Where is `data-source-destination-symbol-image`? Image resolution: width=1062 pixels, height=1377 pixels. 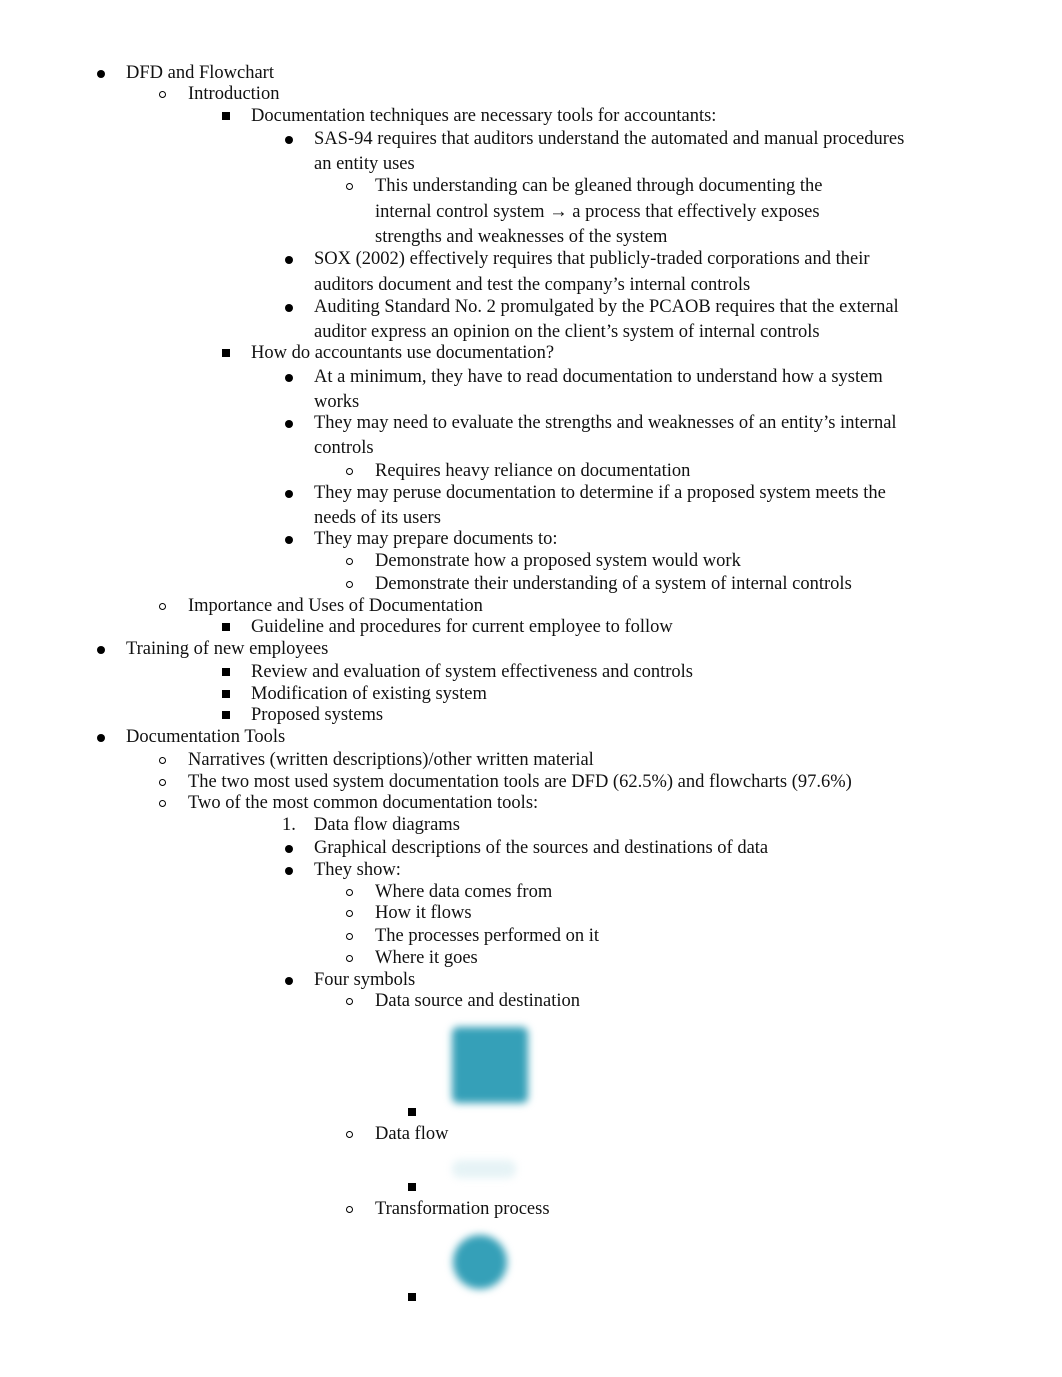
data-source-destination-symbol-image is located at coordinates (490, 1065).